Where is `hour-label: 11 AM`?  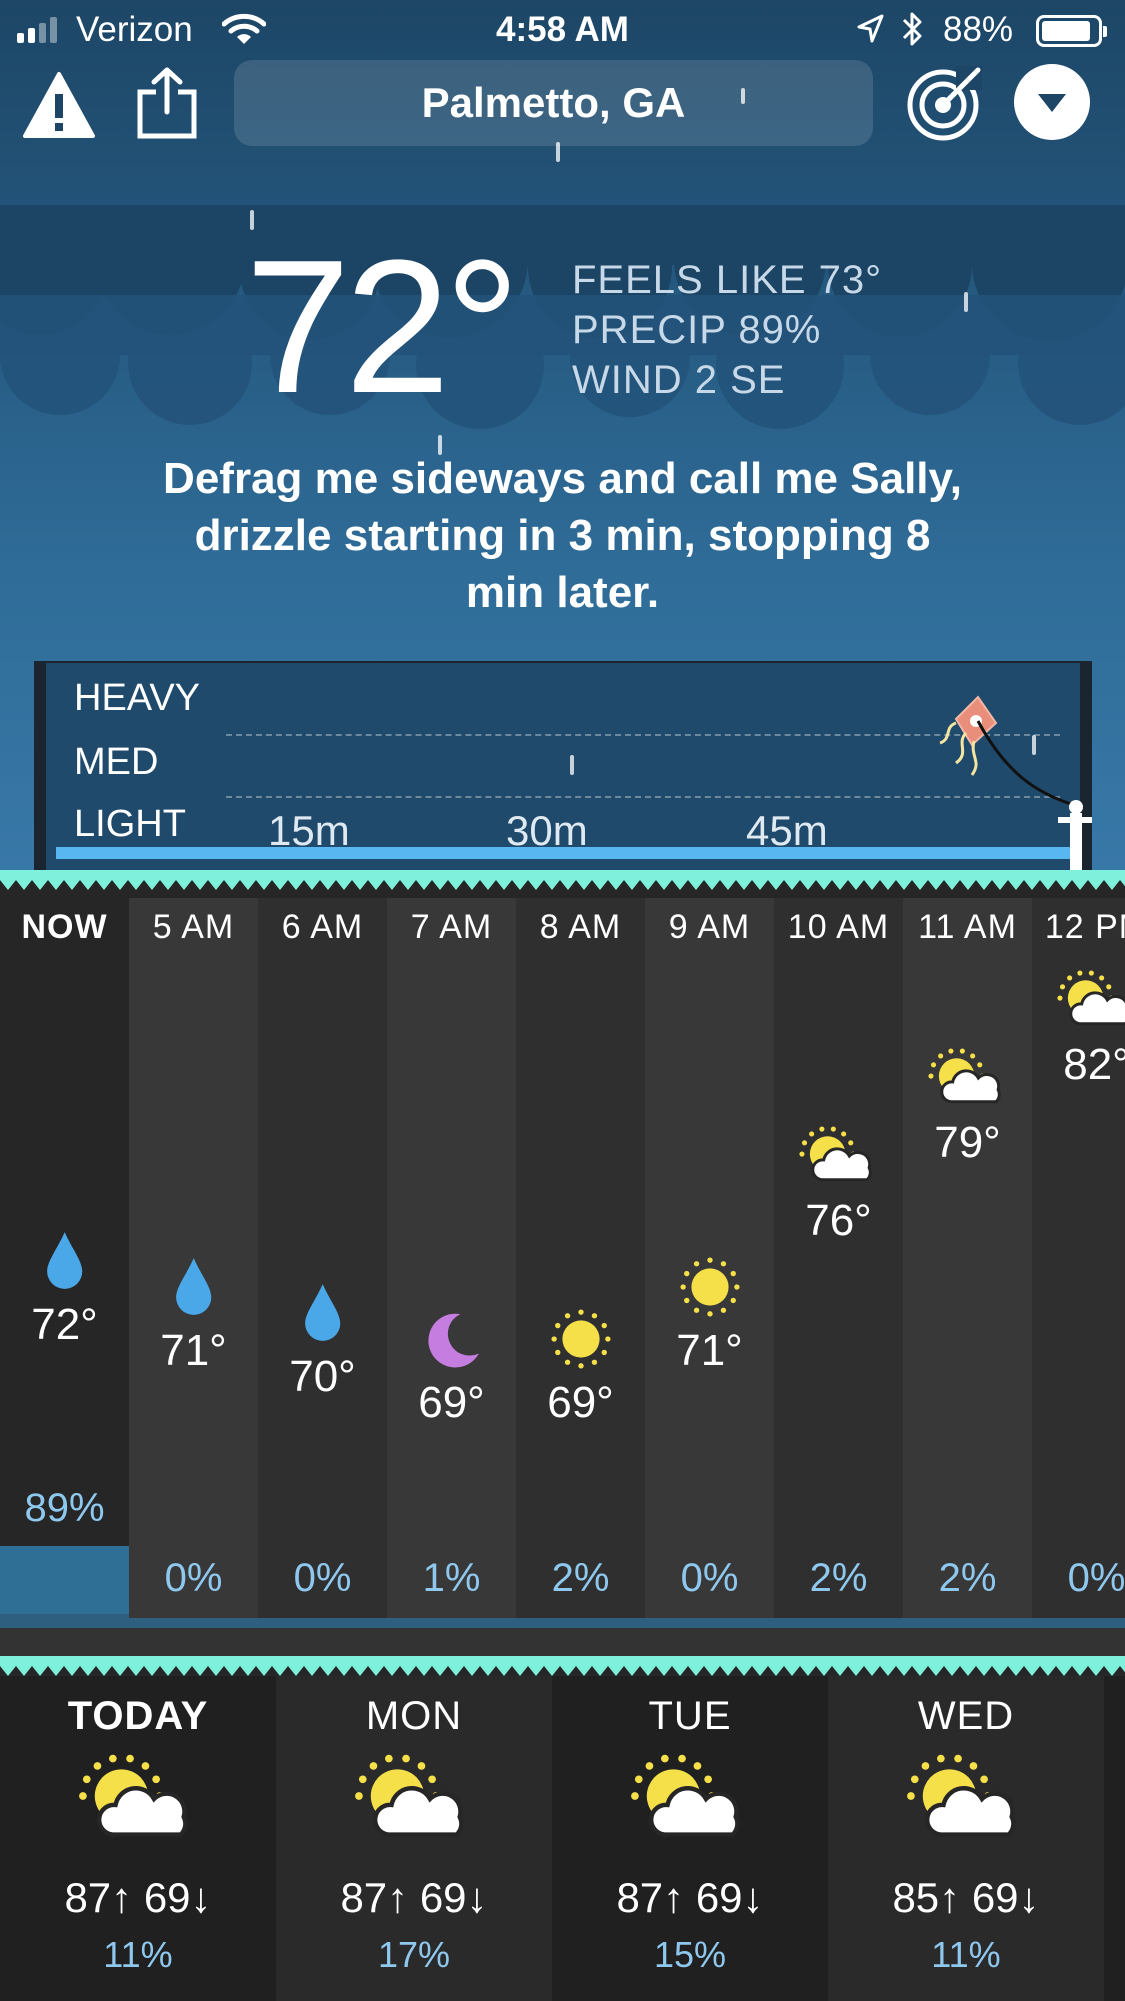
hour-label: 11 AM is located at coordinates (967, 927).